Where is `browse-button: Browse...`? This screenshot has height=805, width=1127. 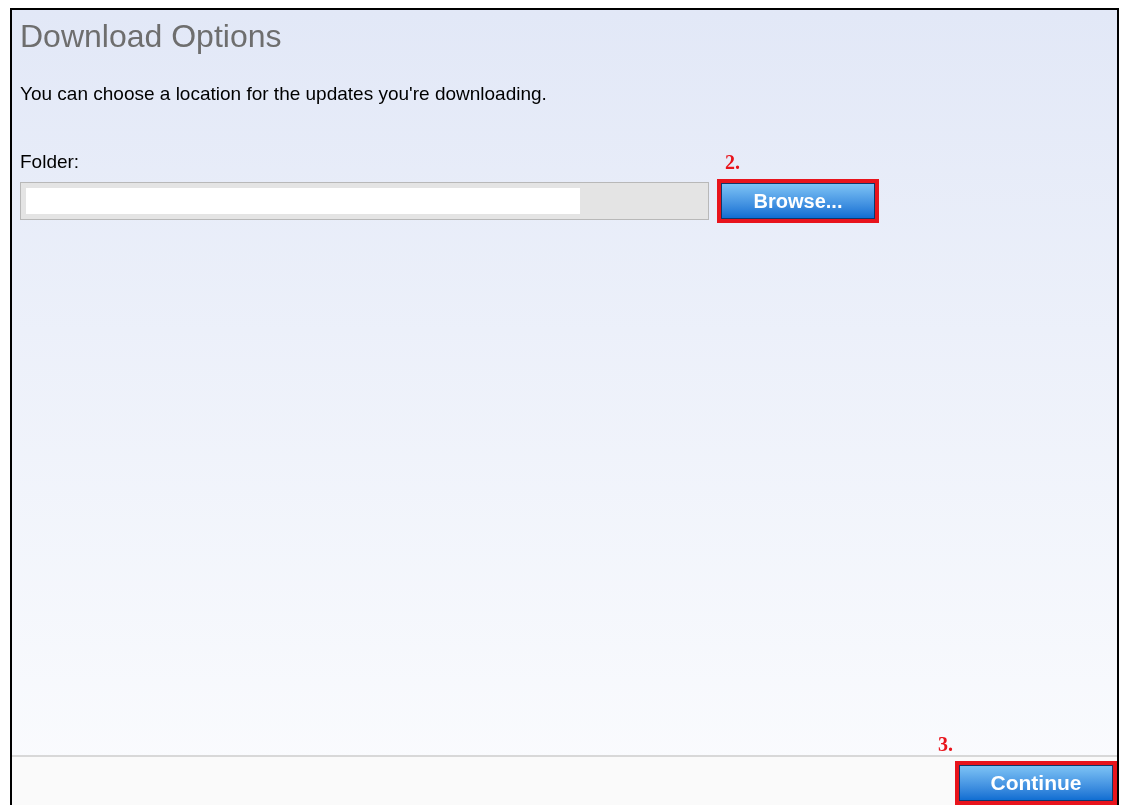
browse-button: Browse... is located at coordinates (798, 200).